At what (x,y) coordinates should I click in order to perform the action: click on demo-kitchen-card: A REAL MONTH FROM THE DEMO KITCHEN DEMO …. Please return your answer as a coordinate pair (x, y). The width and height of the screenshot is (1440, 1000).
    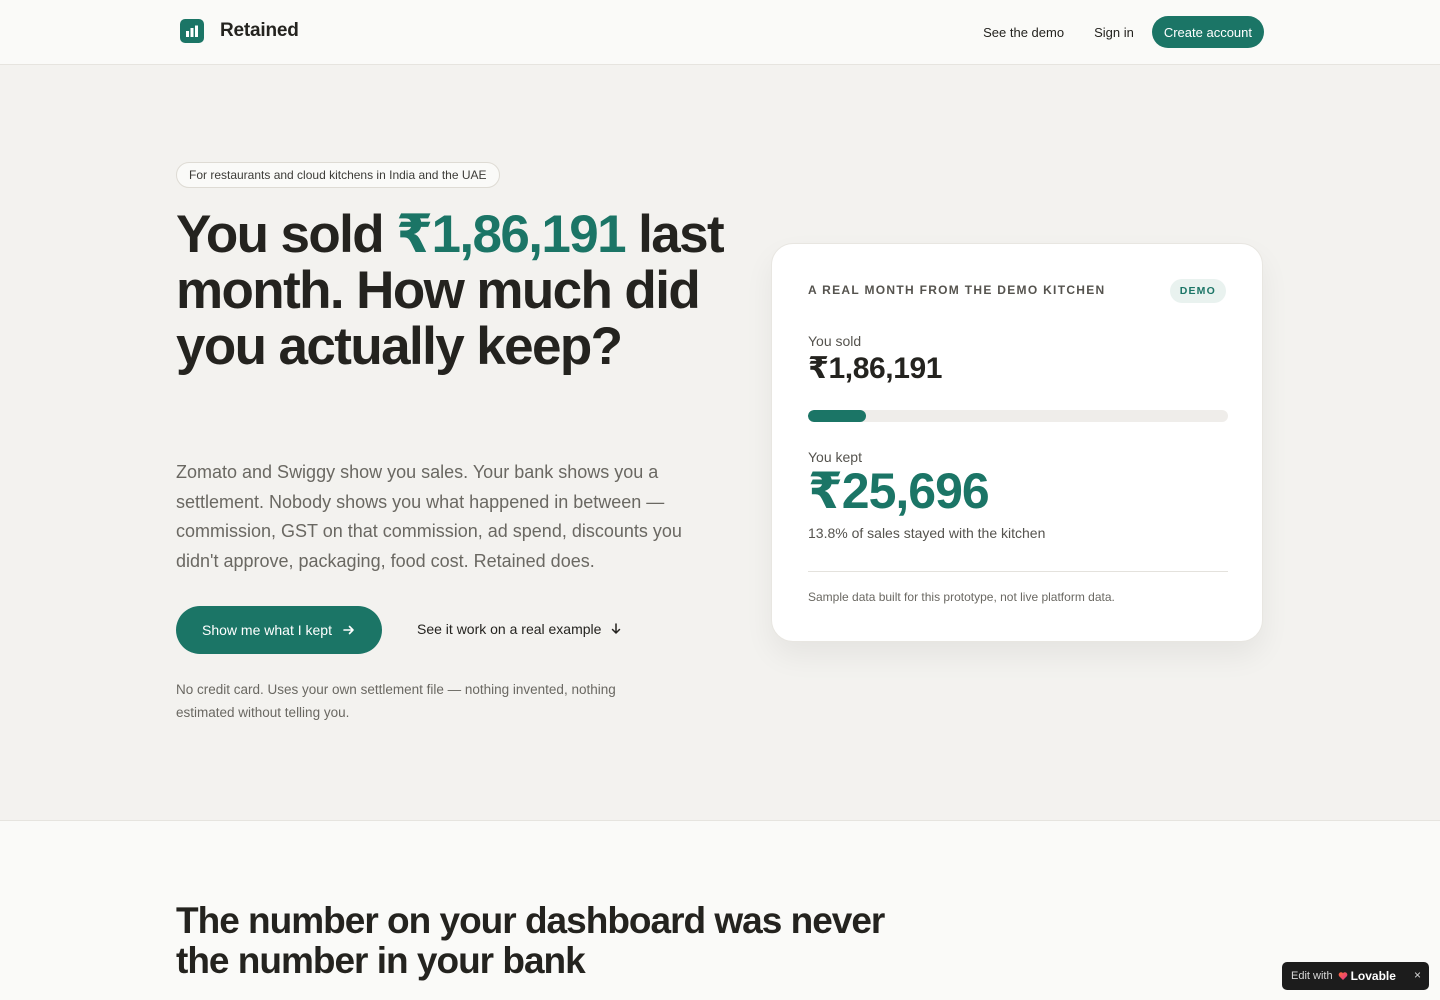
    Looking at the image, I should click on (1017, 442).